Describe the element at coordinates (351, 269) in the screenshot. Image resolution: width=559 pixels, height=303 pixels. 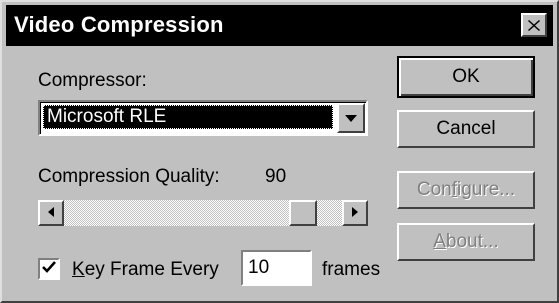
I see `frames-label: frames` at that location.